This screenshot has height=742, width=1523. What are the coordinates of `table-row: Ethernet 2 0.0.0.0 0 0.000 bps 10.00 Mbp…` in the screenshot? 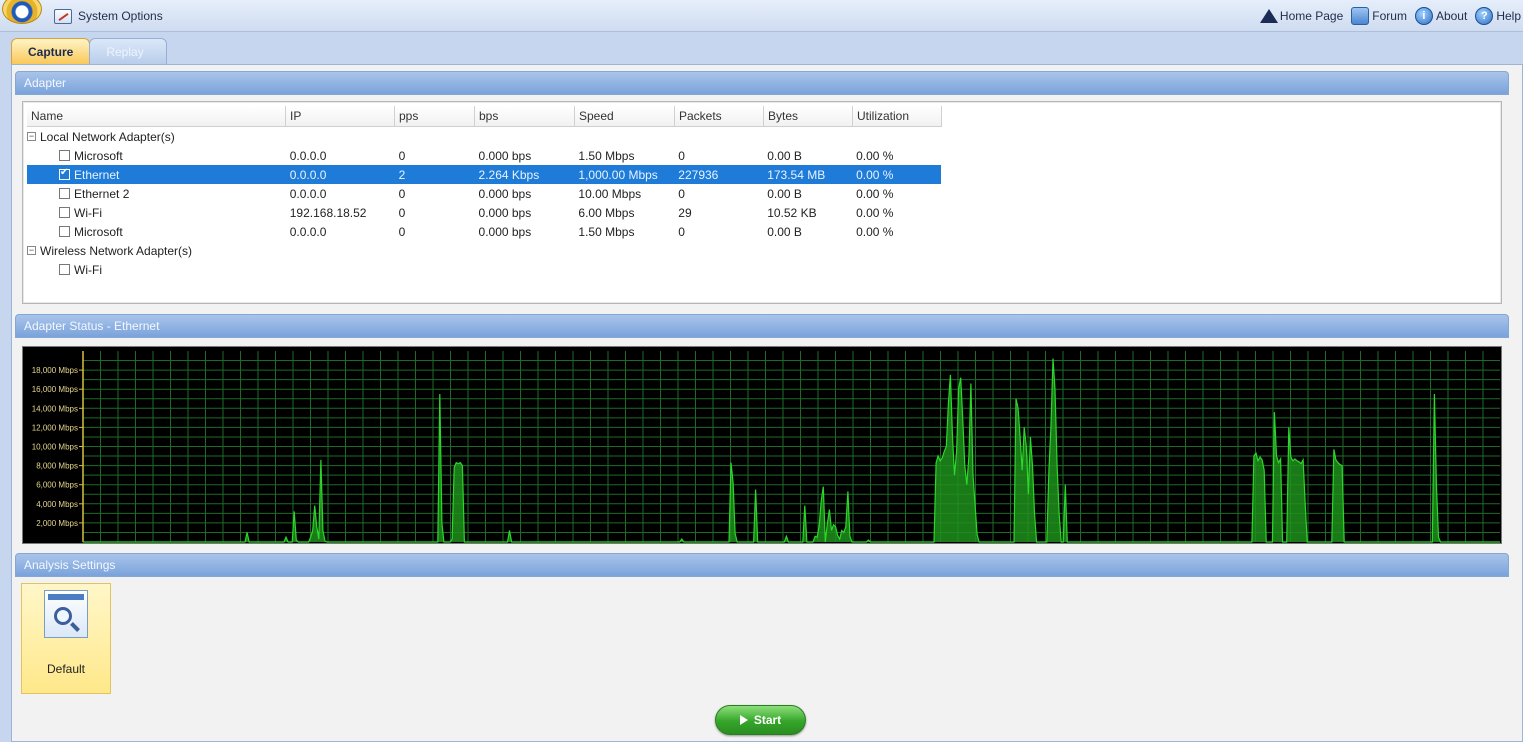 It's located at (484, 193).